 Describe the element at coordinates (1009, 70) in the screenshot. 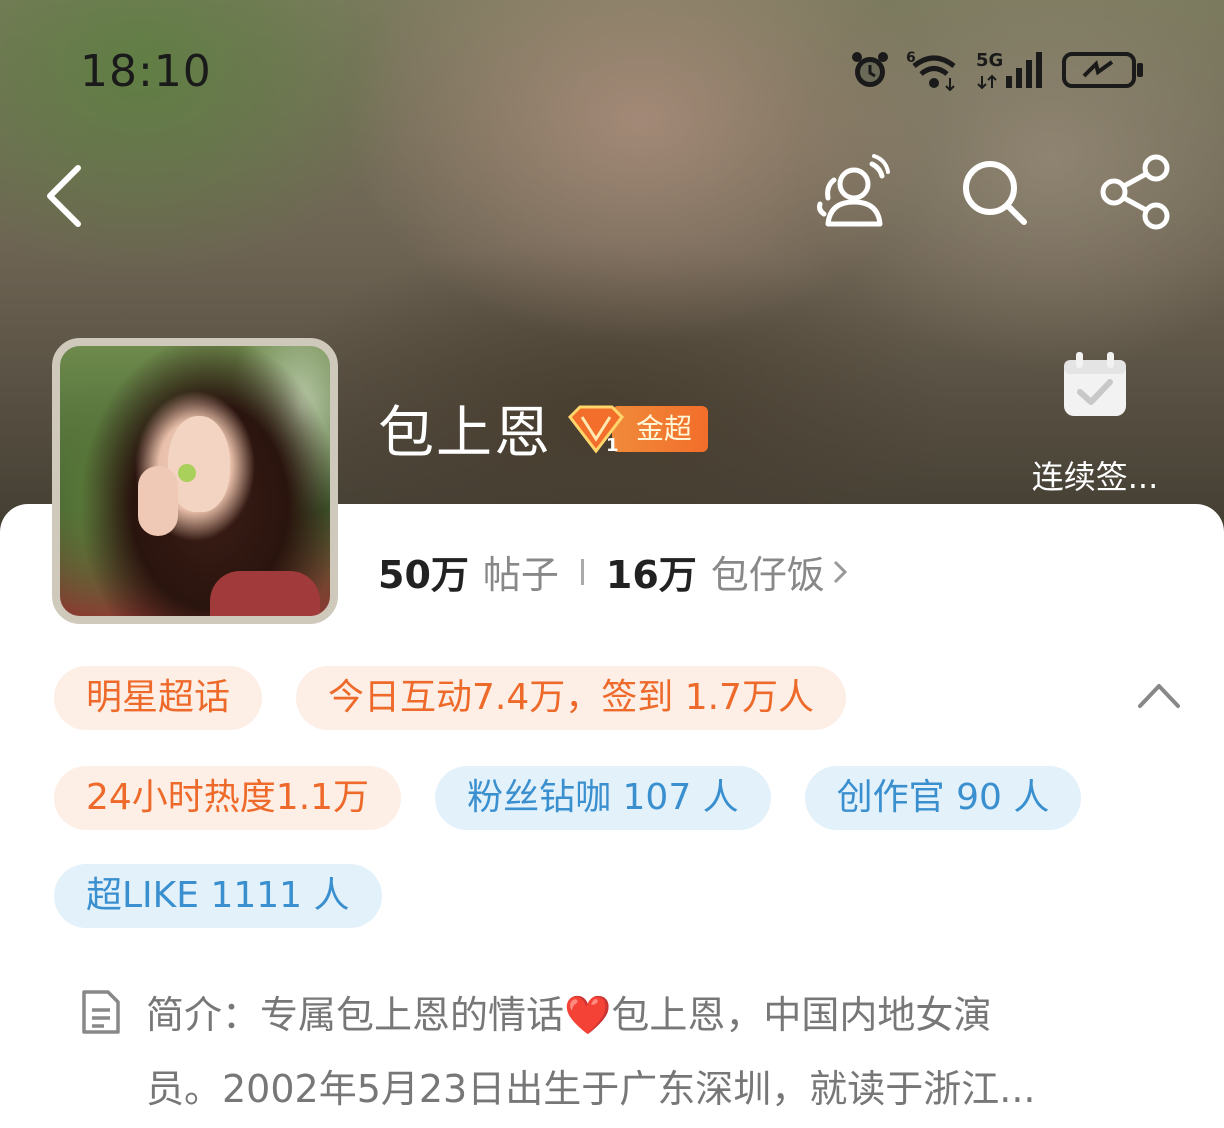

I see `signal-5g-icon: 5G` at that location.